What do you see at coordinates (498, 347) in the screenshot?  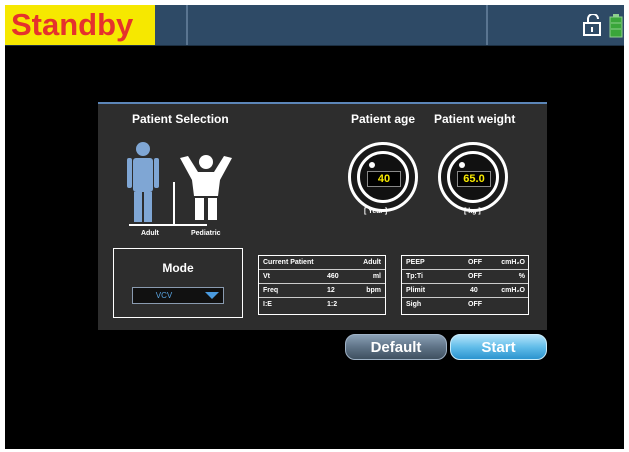 I see `start-button: Start` at bounding box center [498, 347].